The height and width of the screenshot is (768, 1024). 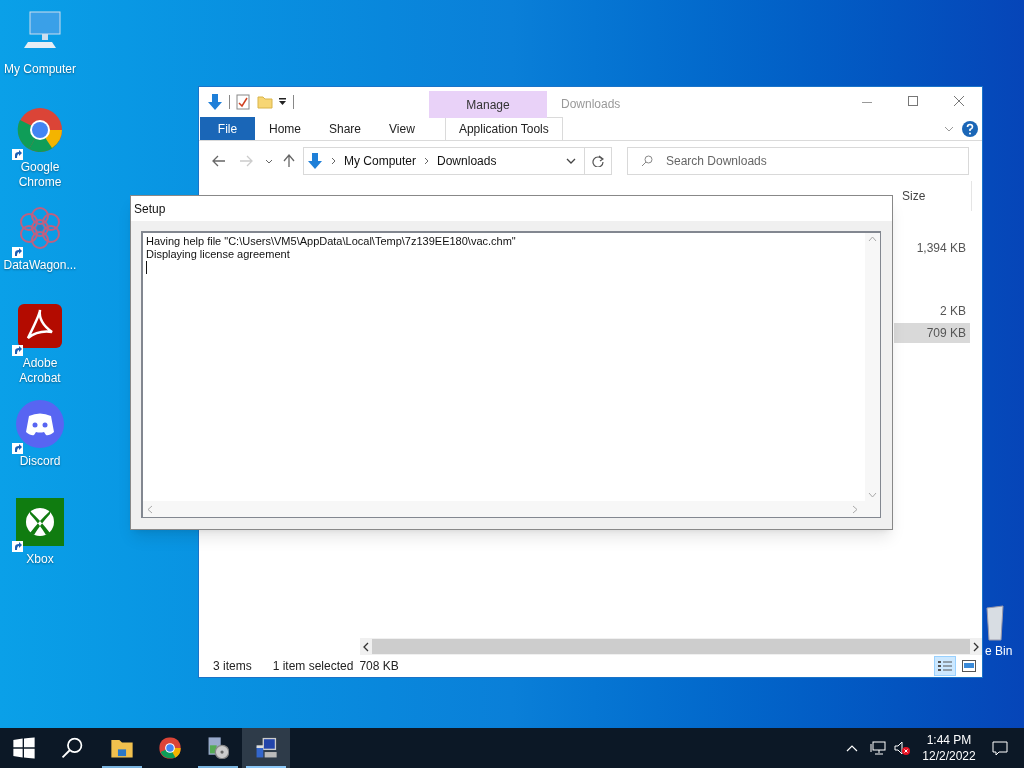 What do you see at coordinates (227, 128) in the screenshot?
I see `ribbon-tab: File` at bounding box center [227, 128].